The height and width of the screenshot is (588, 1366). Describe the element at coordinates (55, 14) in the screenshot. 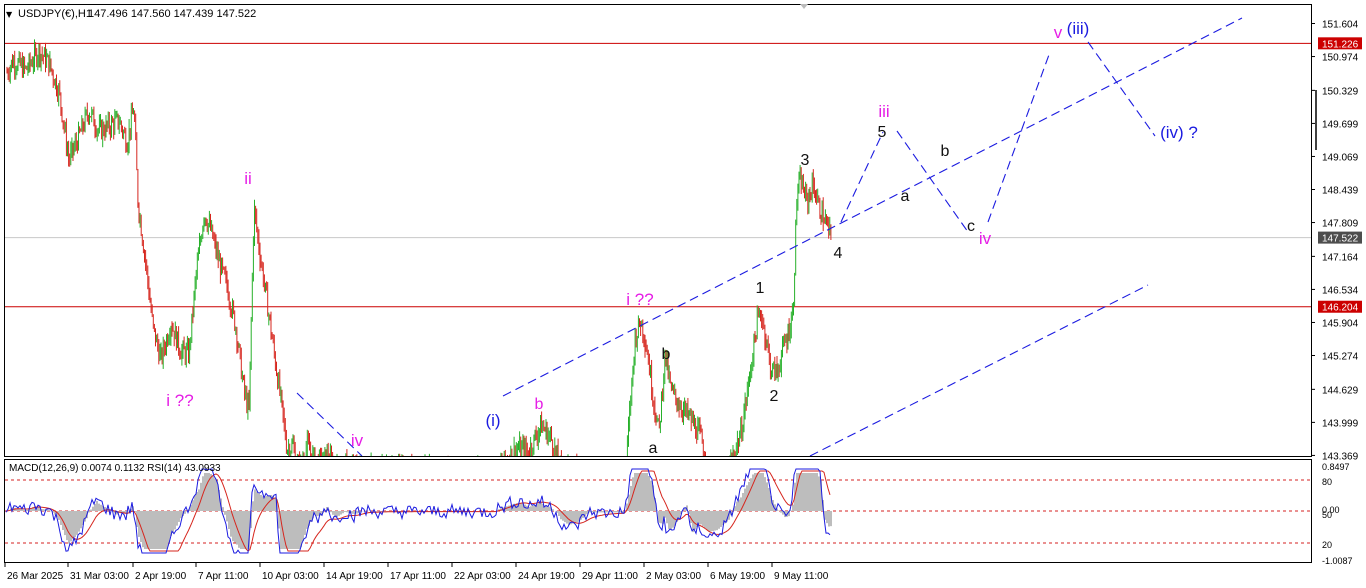

I see `symbol-label: USDJPY(€),H1` at that location.